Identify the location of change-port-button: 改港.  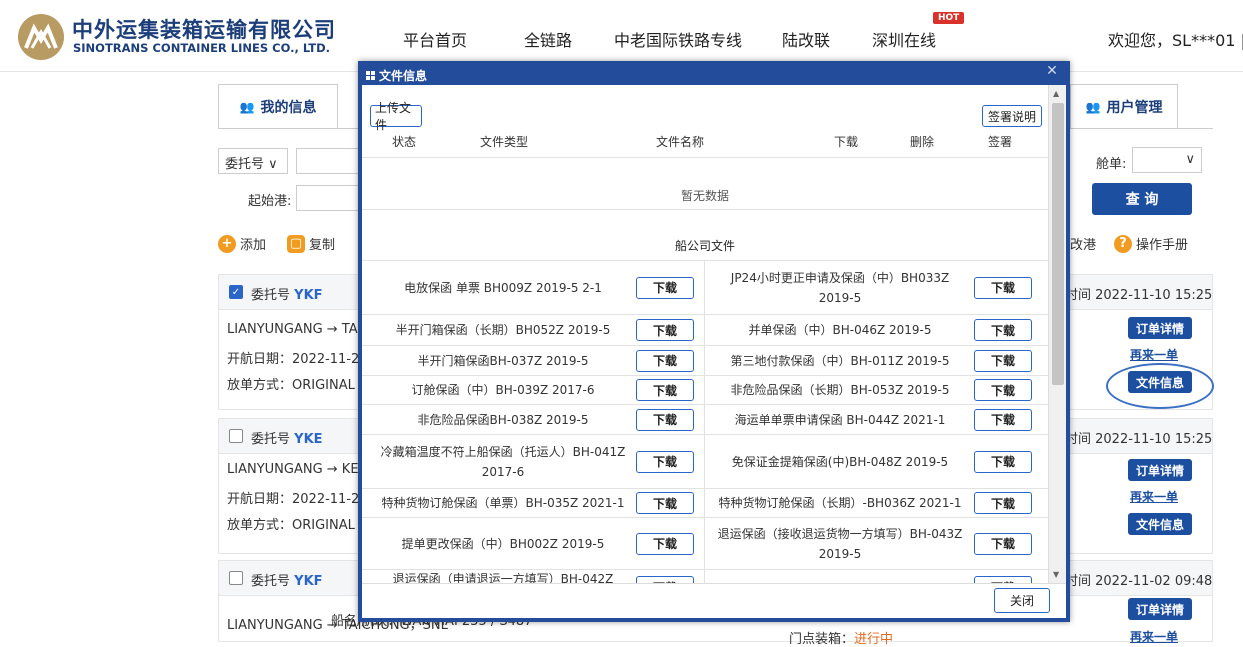
(1083, 243).